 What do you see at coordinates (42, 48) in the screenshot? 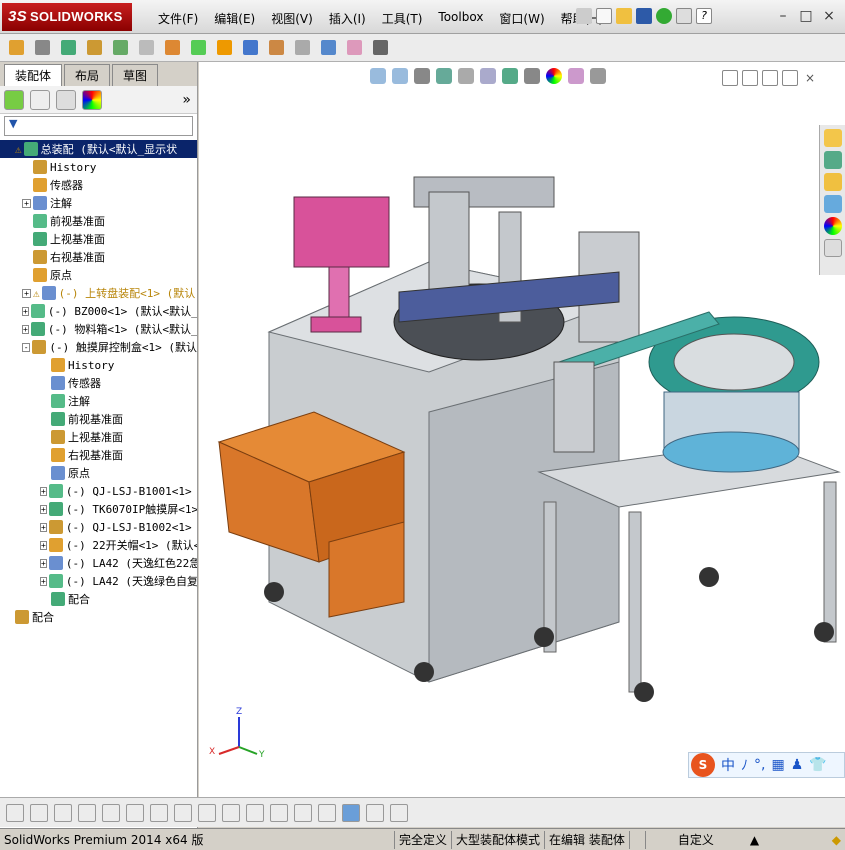
I see `mate-button` at bounding box center [42, 48].